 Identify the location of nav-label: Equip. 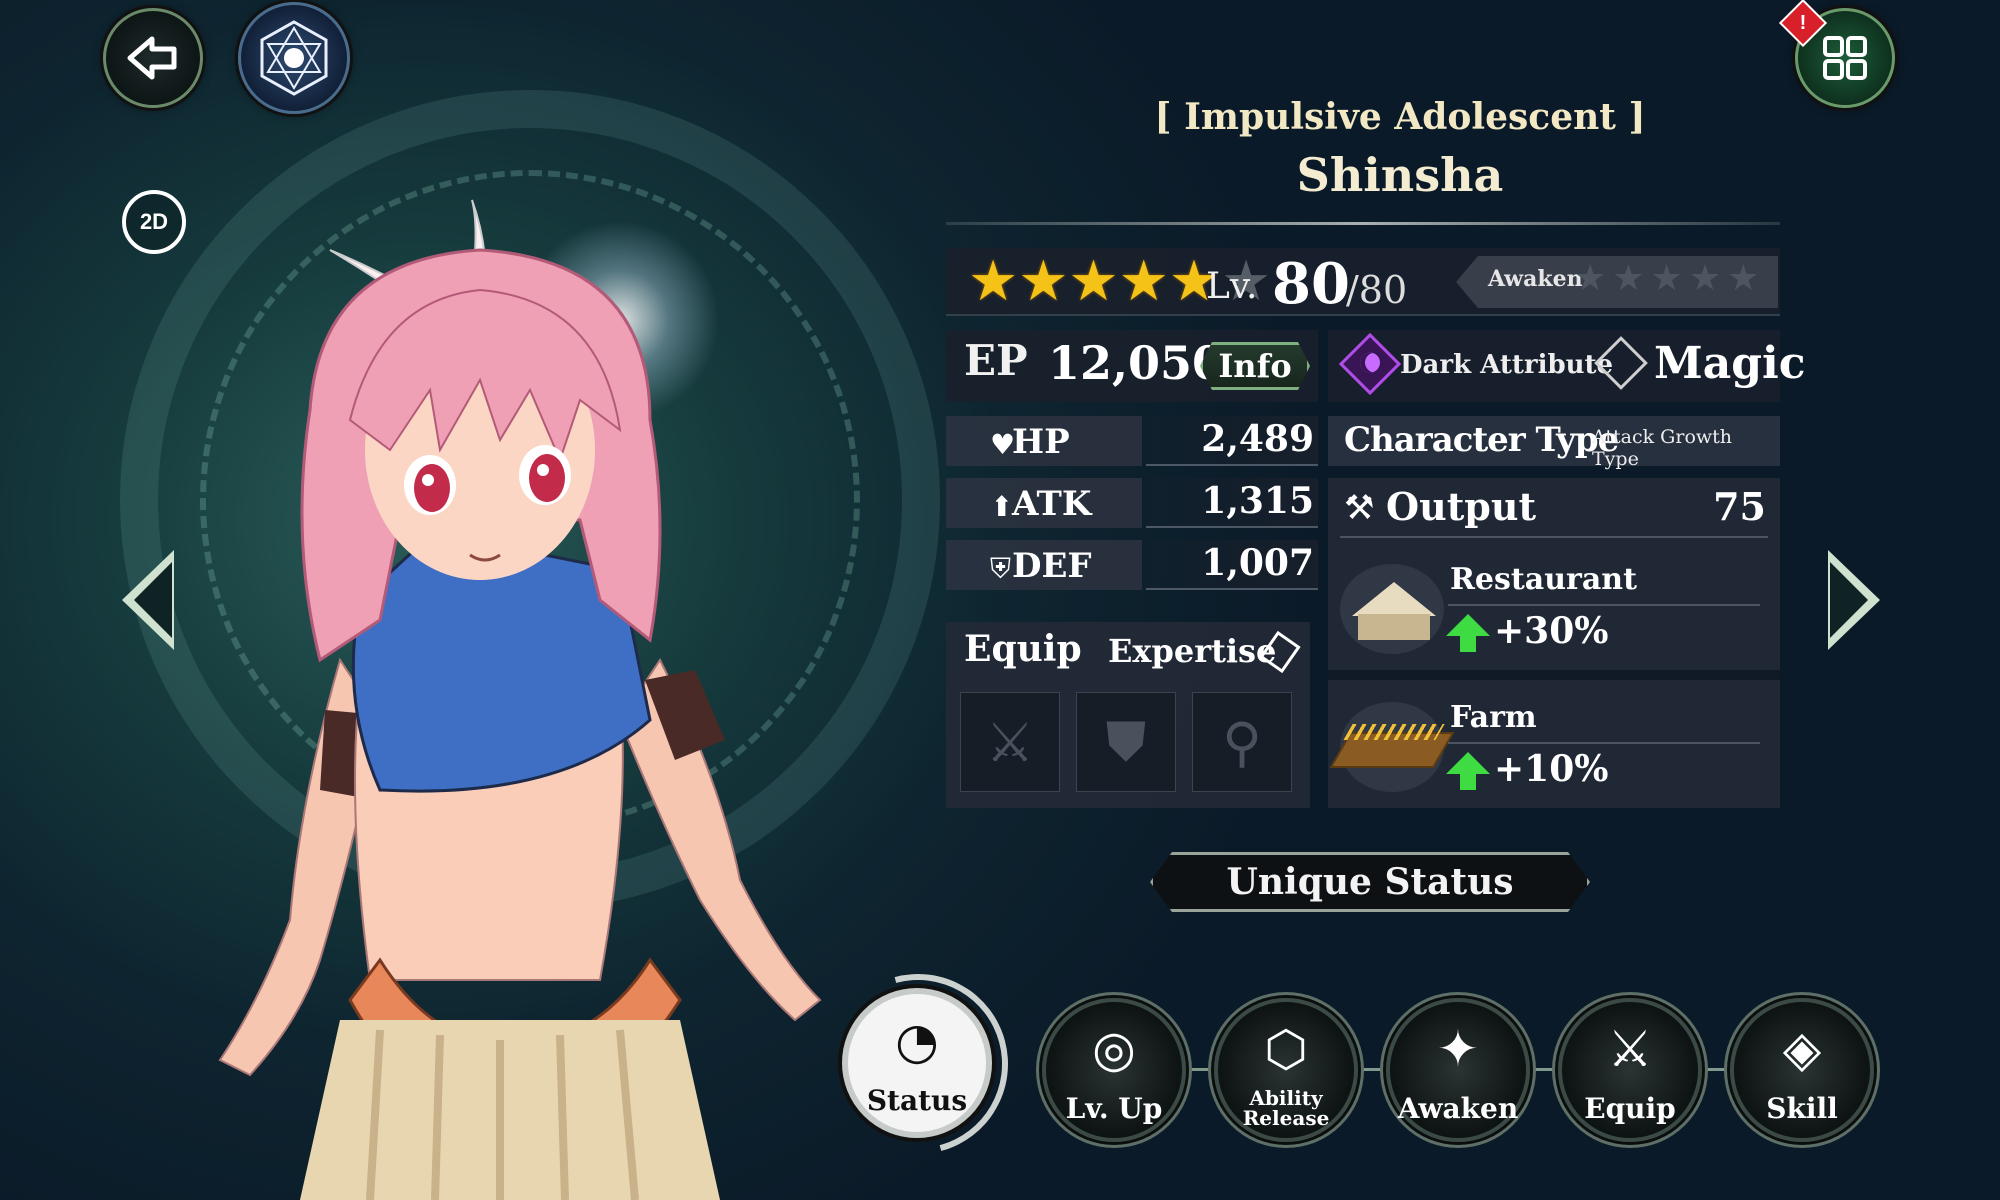
(1630, 1108).